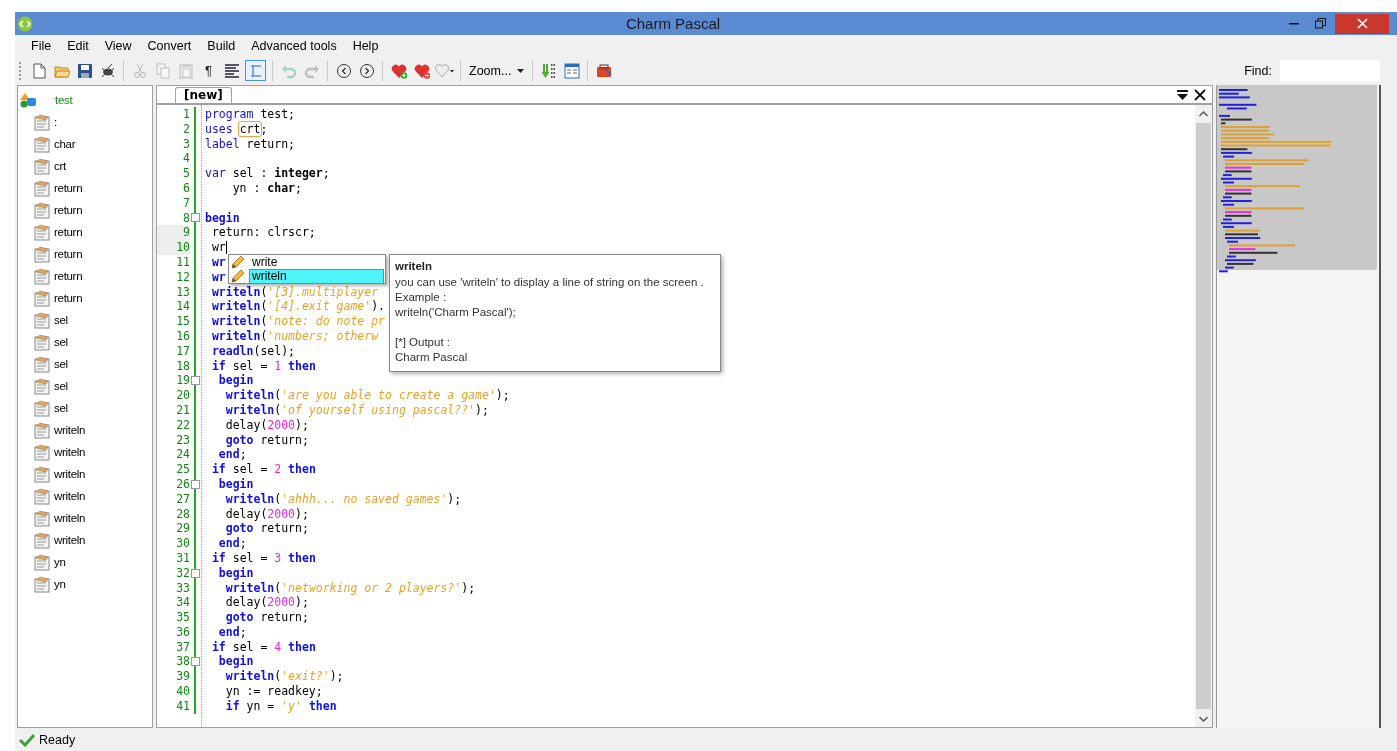 The height and width of the screenshot is (751, 1397). Describe the element at coordinates (173, 247) in the screenshot. I see `line-number: 10` at that location.